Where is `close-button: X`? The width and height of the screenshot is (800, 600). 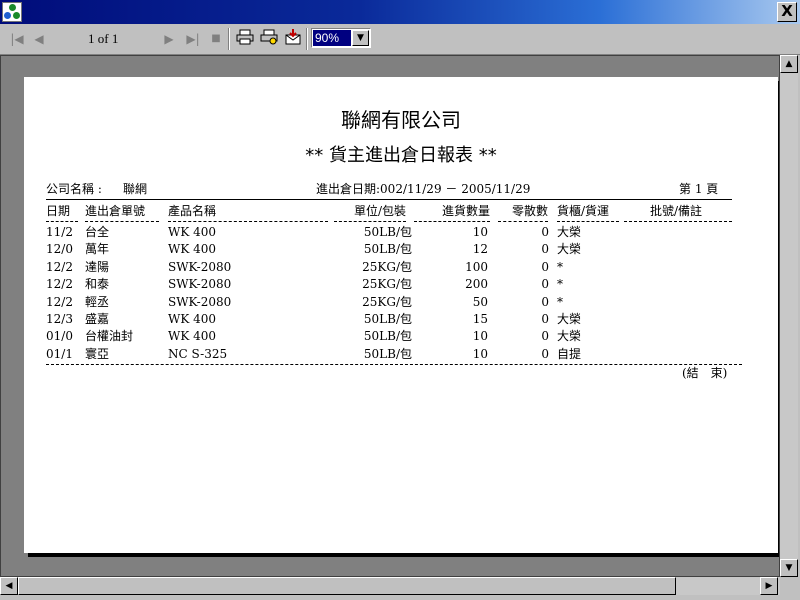 close-button: X is located at coordinates (787, 12).